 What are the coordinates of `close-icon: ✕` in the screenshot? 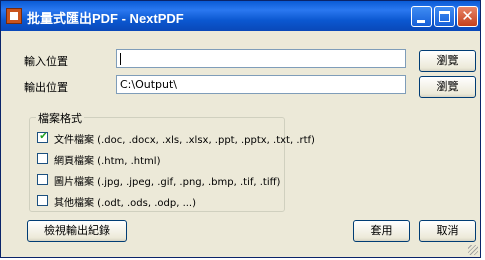 It's located at (467, 16).